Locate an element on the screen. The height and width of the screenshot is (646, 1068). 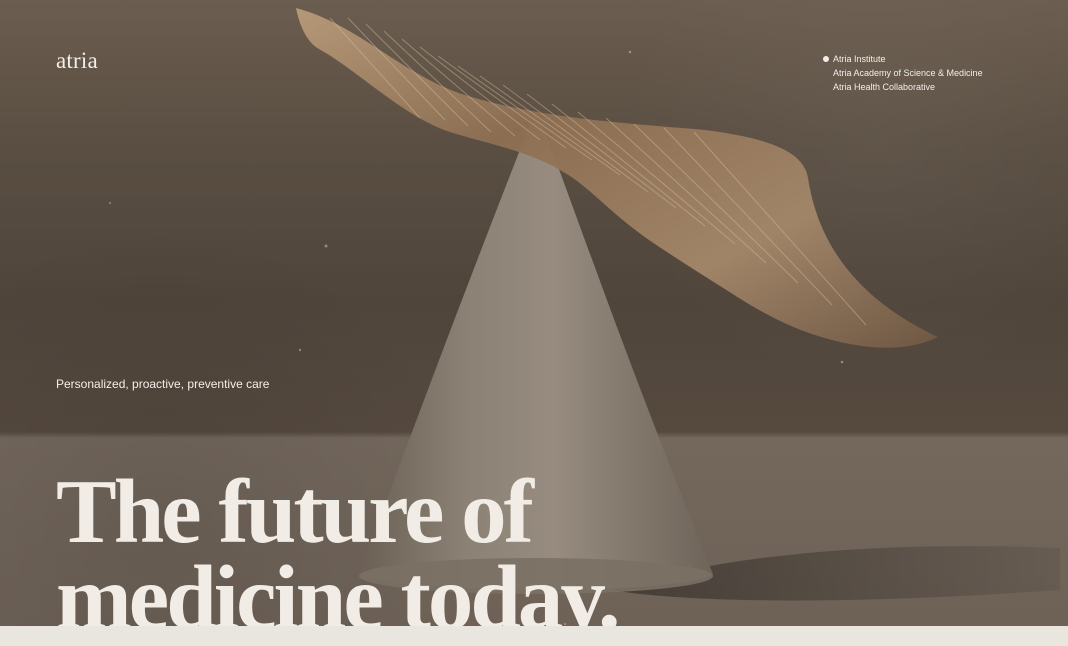
hero-headline: The future of medicine today. is located at coordinates (356, 543).